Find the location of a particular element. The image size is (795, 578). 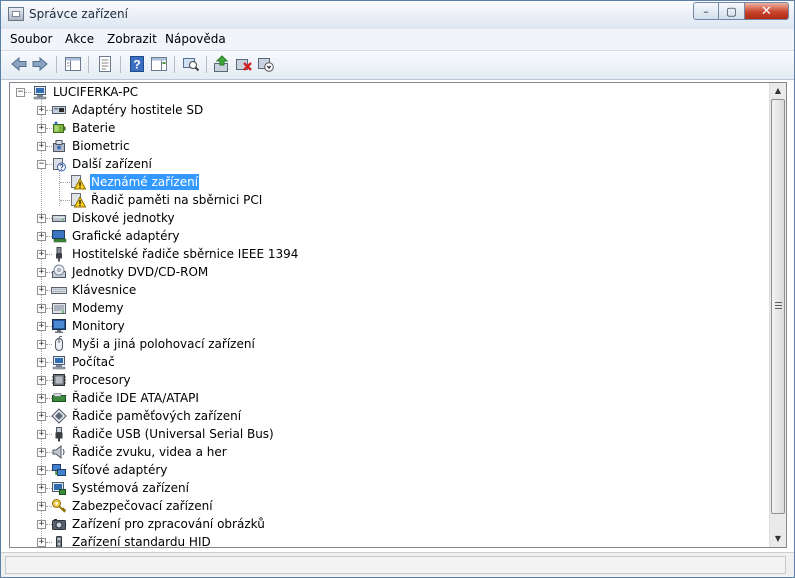

battery-icon is located at coordinates (59, 127).